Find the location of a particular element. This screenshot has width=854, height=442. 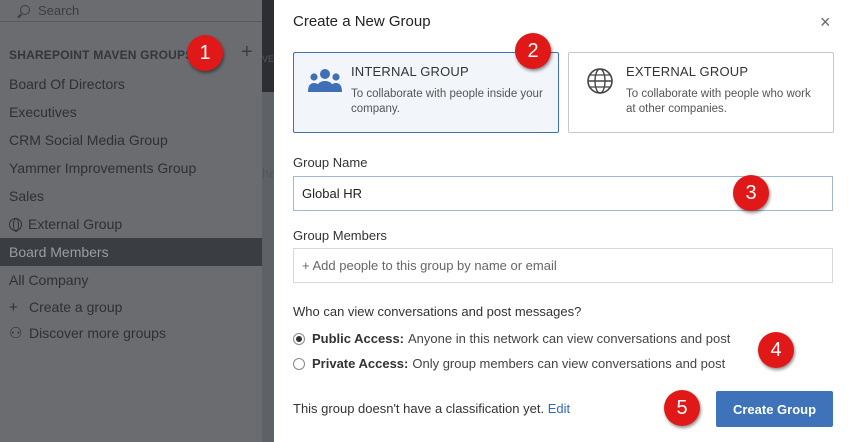

sidebar-item-sales: Sales is located at coordinates (131, 196).